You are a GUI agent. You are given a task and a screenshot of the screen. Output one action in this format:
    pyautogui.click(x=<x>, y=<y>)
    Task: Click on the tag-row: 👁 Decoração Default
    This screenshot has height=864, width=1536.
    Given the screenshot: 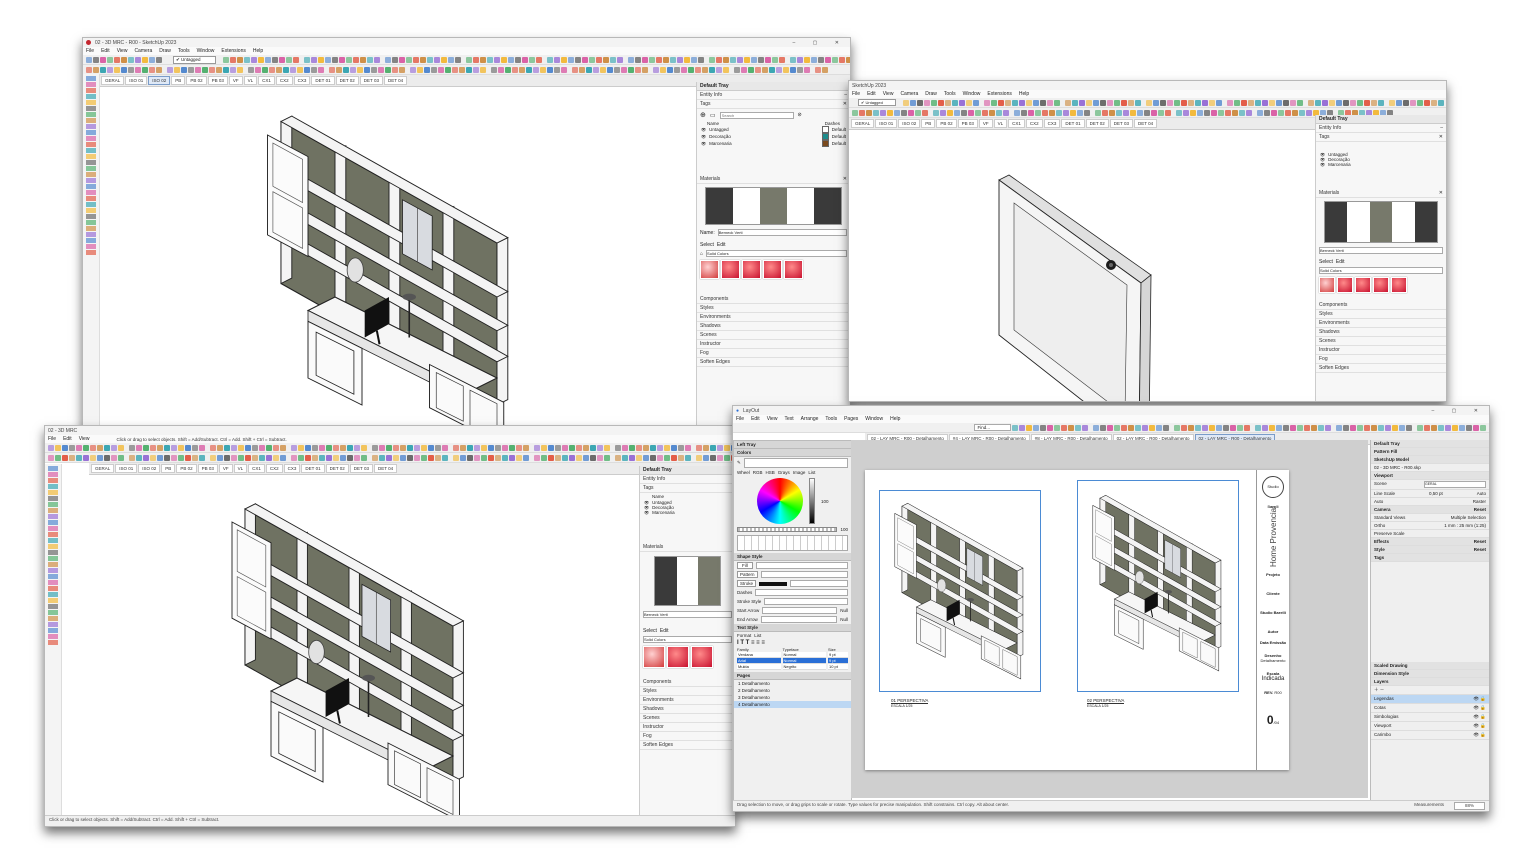 What is the action you would take?
    pyautogui.click(x=773, y=136)
    